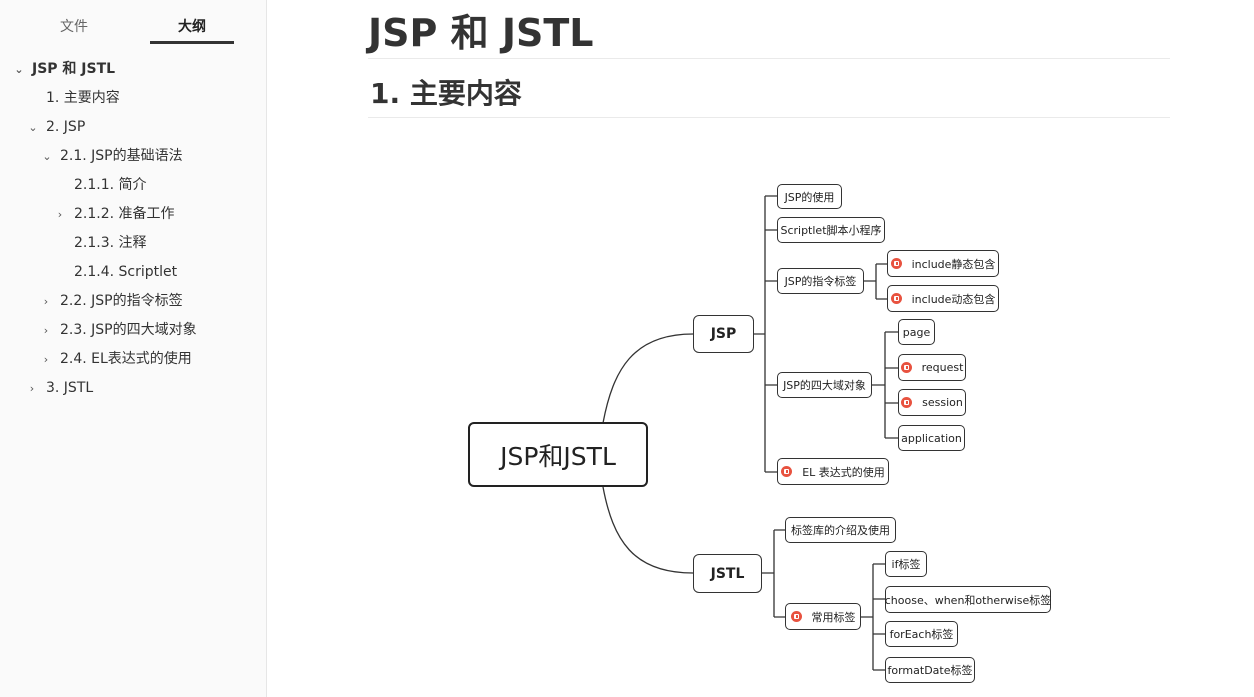 This screenshot has height=697, width=1254. I want to click on connector-directive-children, so click(875, 281).